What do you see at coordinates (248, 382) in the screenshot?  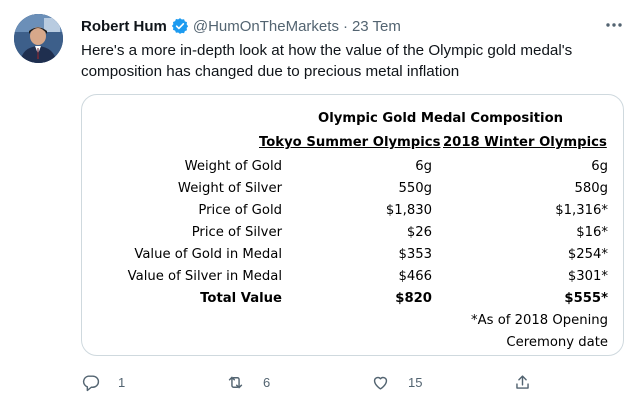 I see `retweet-button: 6` at bounding box center [248, 382].